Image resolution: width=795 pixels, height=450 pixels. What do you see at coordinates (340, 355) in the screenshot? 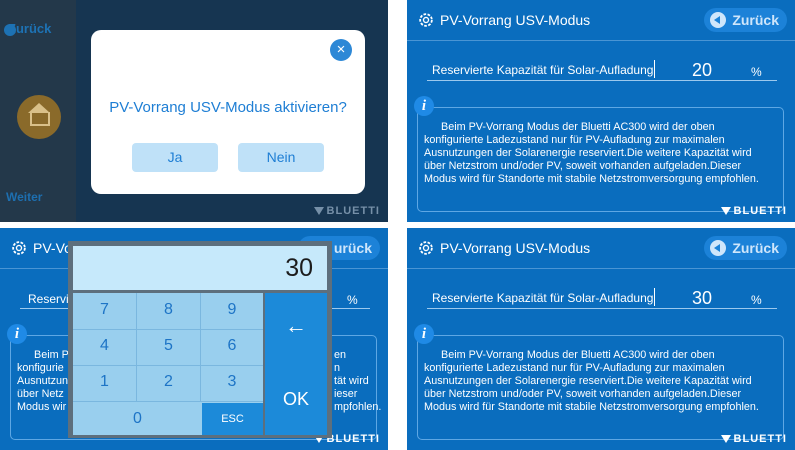
I see `info-line: en` at bounding box center [340, 355].